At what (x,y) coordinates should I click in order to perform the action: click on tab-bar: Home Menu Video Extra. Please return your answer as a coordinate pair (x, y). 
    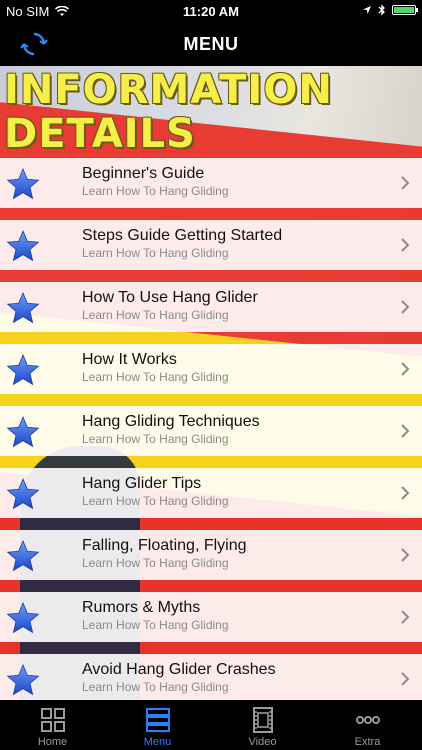
    Looking at the image, I should click on (211, 725).